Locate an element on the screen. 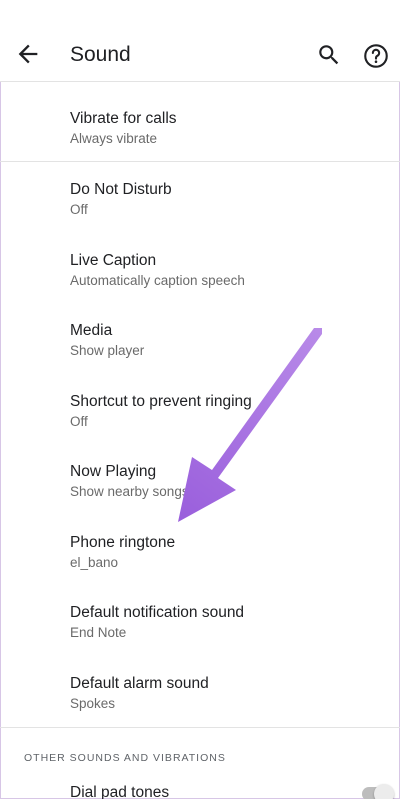 This screenshot has height=799, width=400. setting-title: Dial pad tones is located at coordinates (120, 791).